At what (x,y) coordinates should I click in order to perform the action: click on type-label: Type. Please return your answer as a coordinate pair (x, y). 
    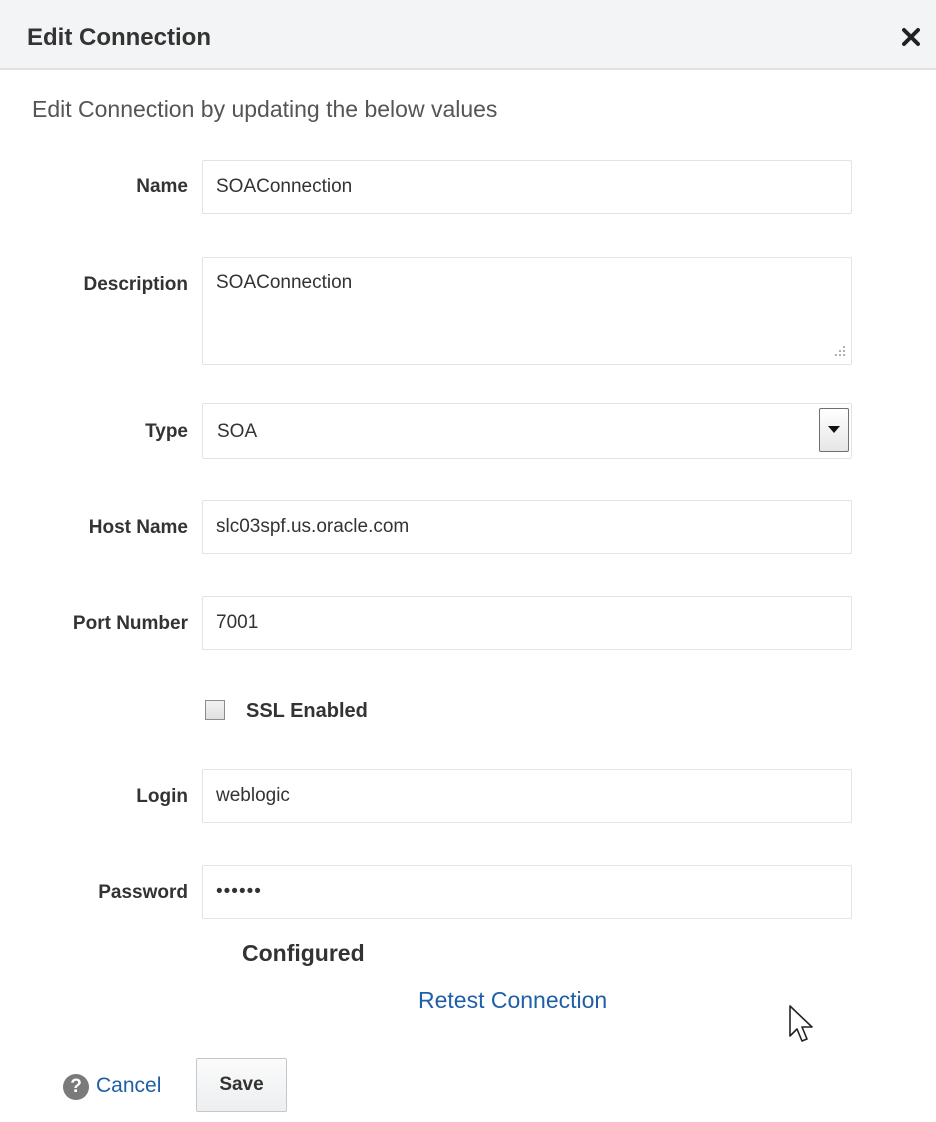
    Looking at the image, I should click on (166, 431).